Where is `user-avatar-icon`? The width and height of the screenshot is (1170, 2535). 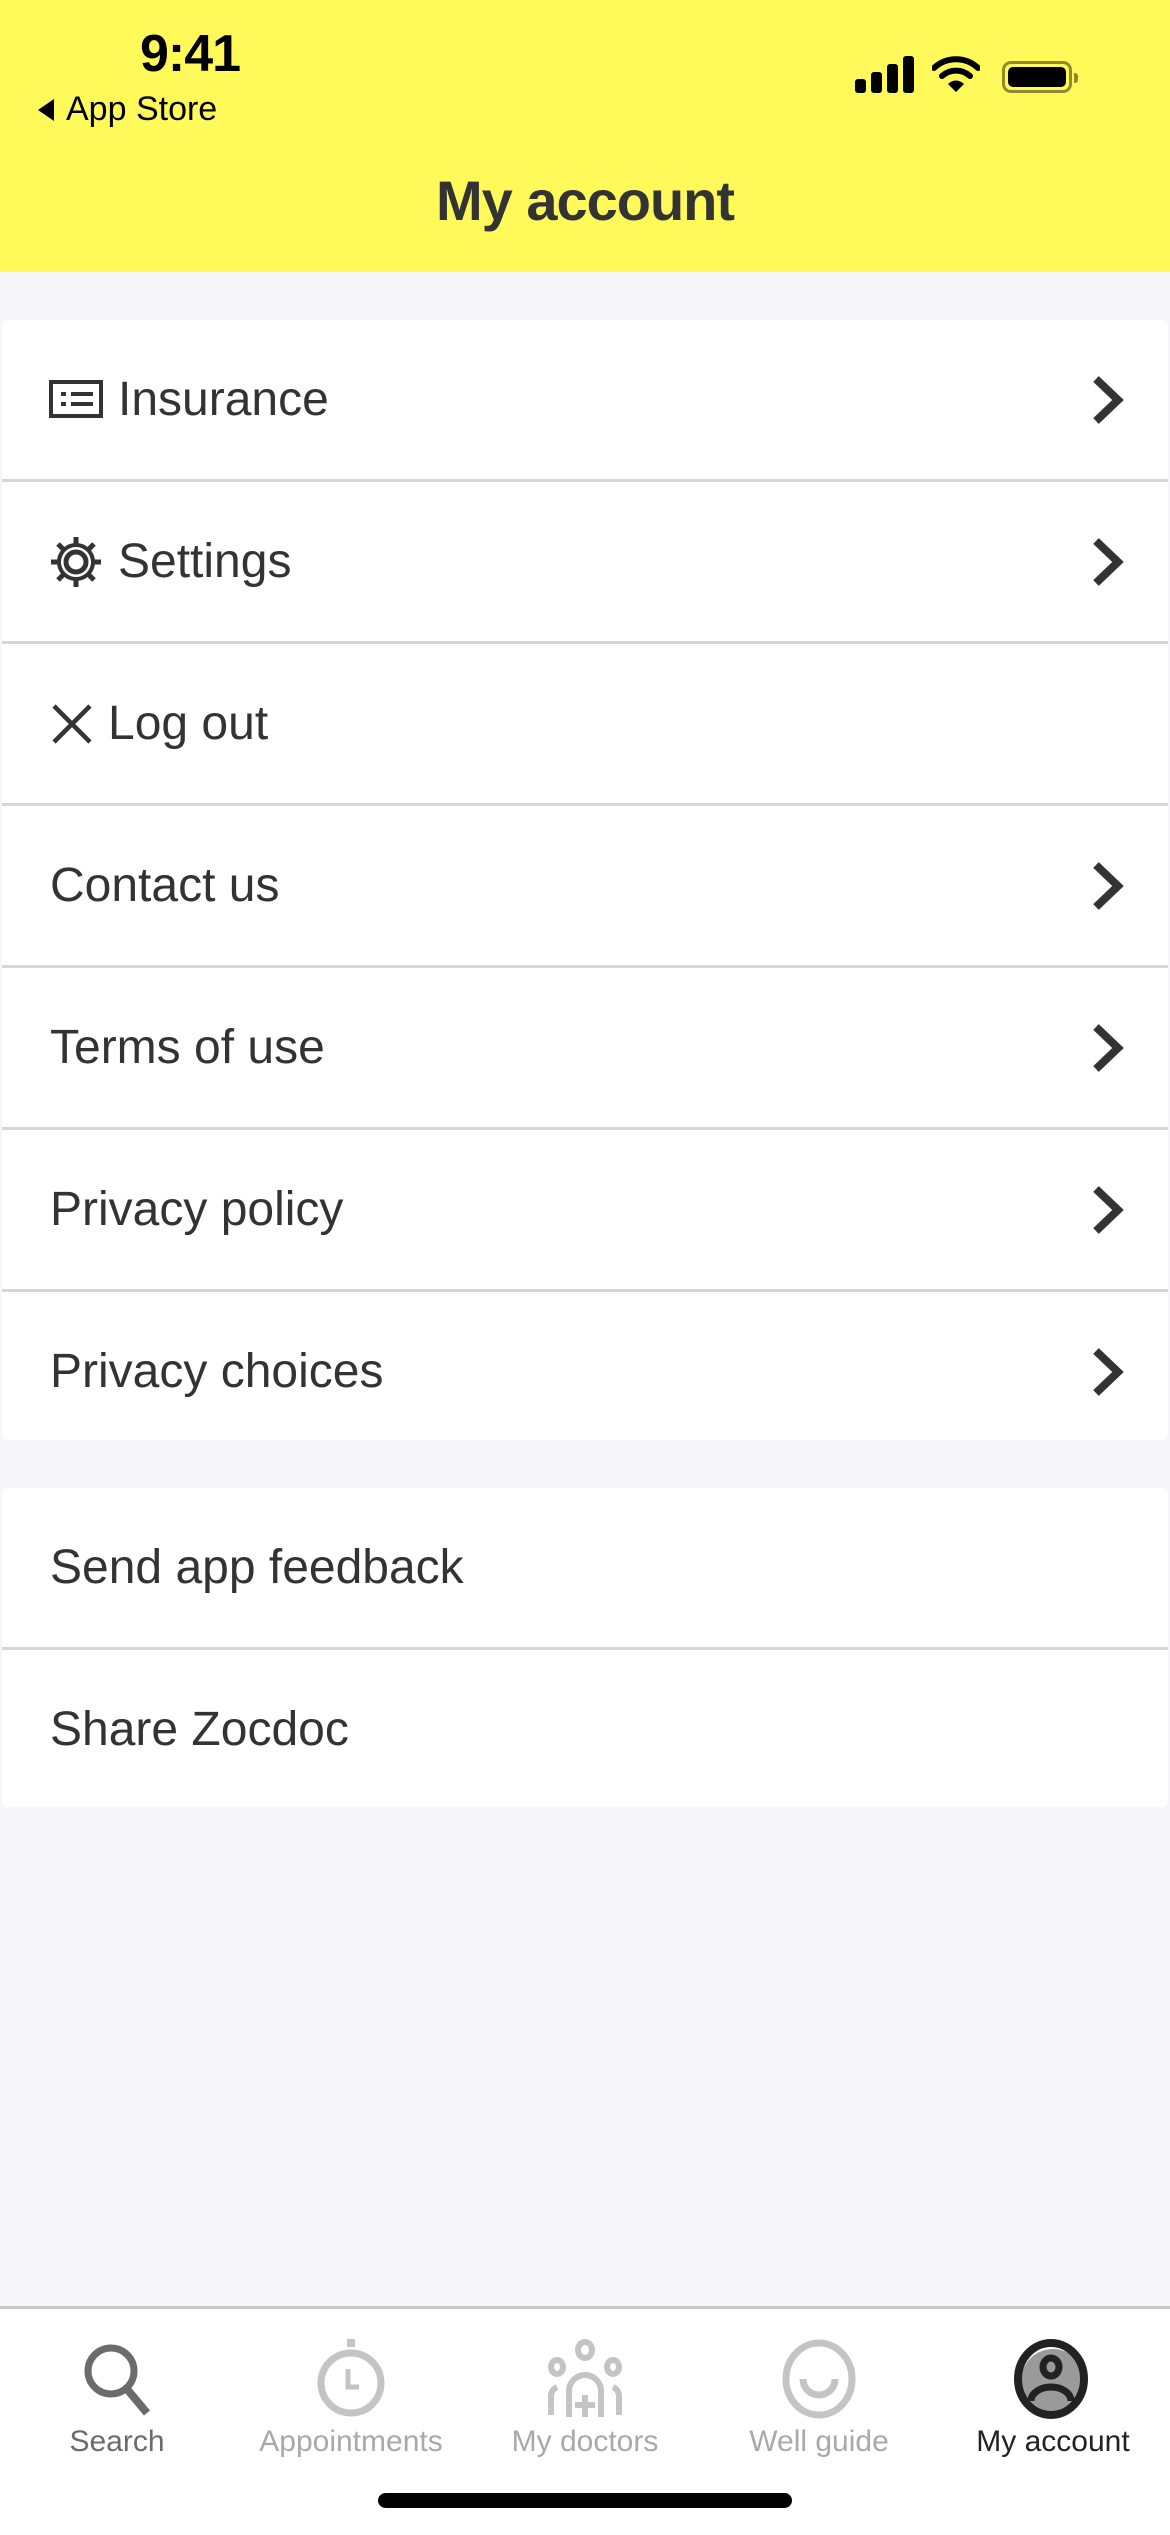 user-avatar-icon is located at coordinates (1051, 2379).